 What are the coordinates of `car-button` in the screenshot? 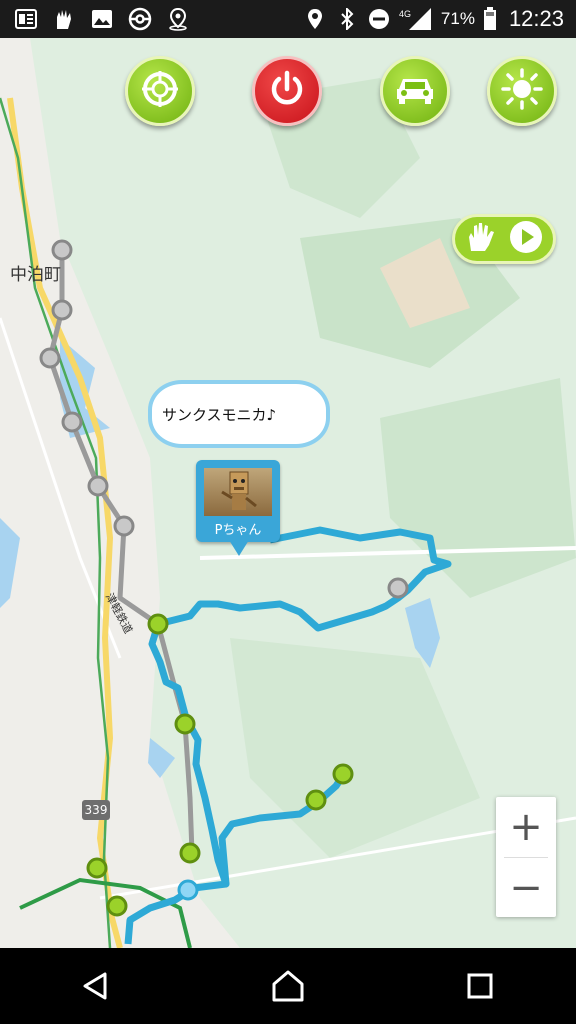 It's located at (415, 91).